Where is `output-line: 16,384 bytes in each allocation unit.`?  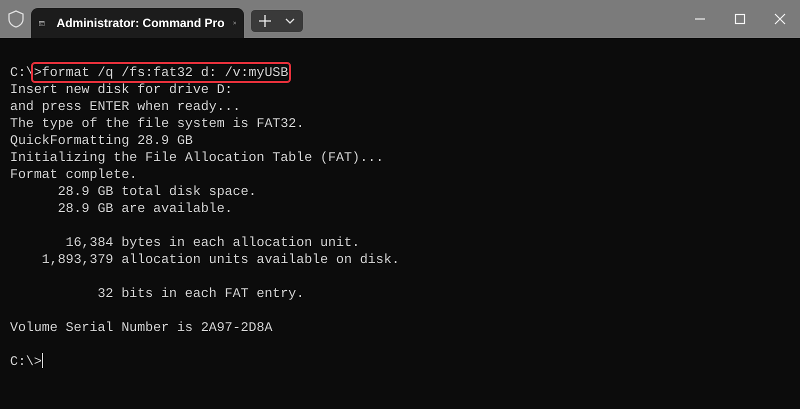 output-line: 16,384 bytes in each allocation unit. is located at coordinates (212, 242).